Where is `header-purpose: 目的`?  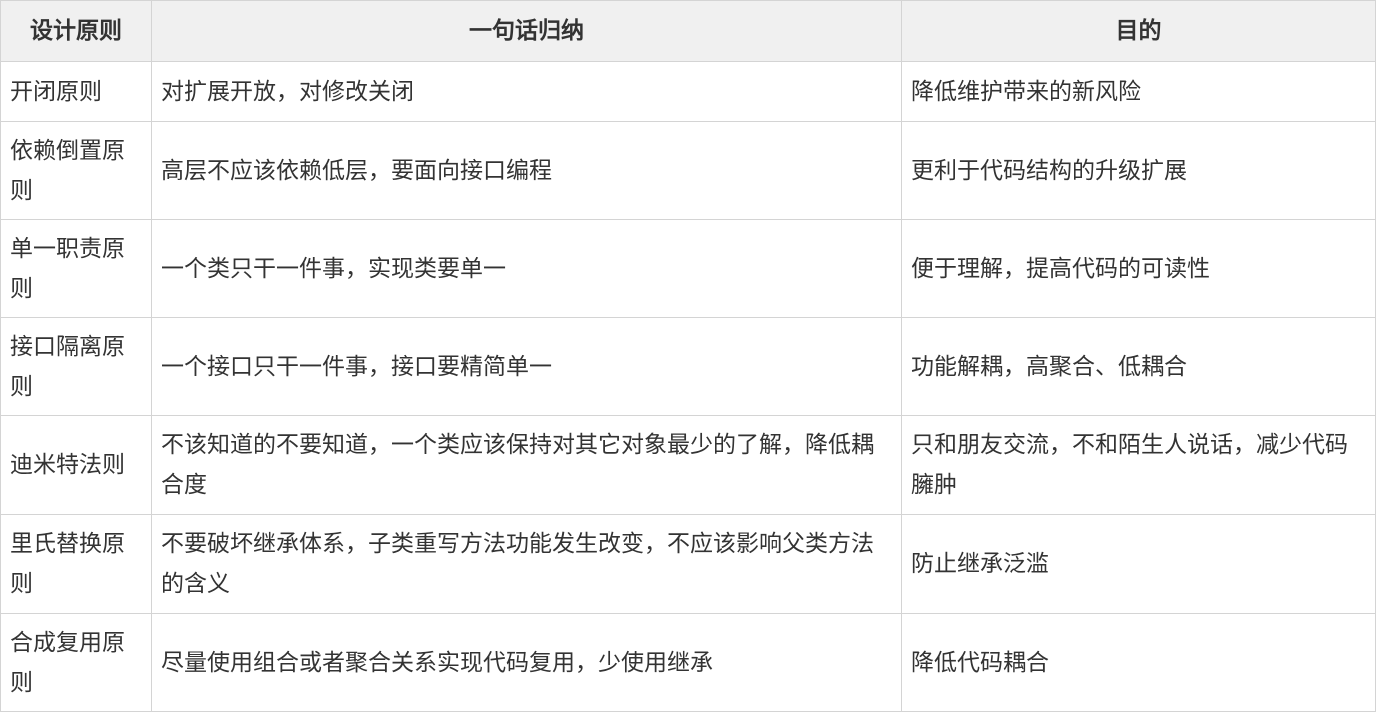
header-purpose: 目的 is located at coordinates (1138, 31).